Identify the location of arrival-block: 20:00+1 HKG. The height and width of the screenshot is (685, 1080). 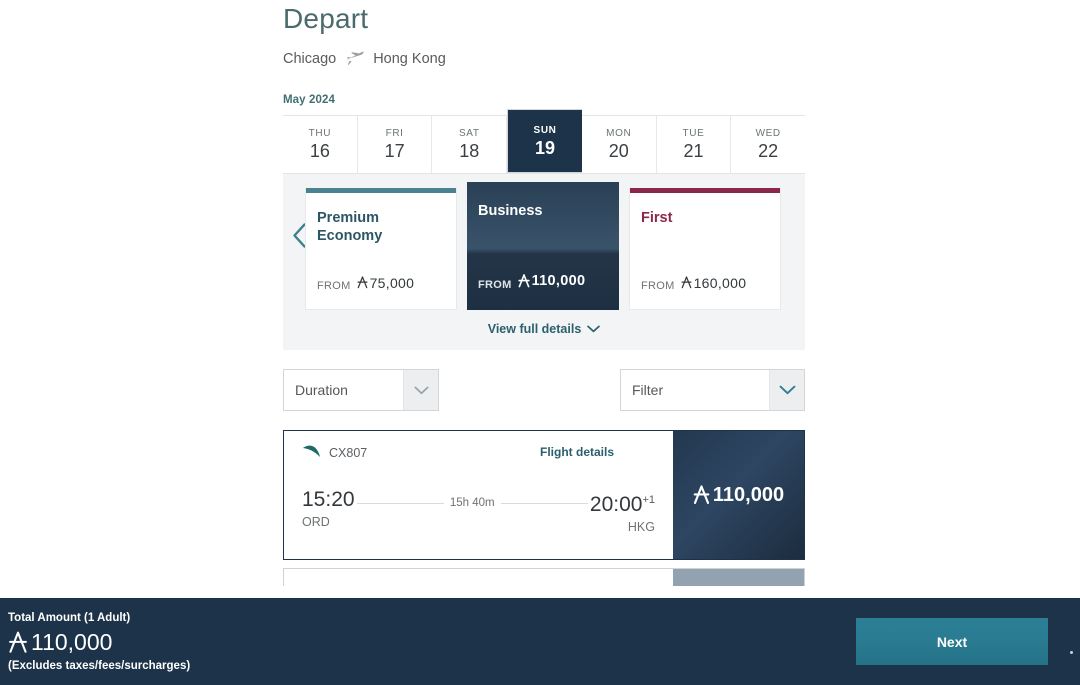
(622, 511).